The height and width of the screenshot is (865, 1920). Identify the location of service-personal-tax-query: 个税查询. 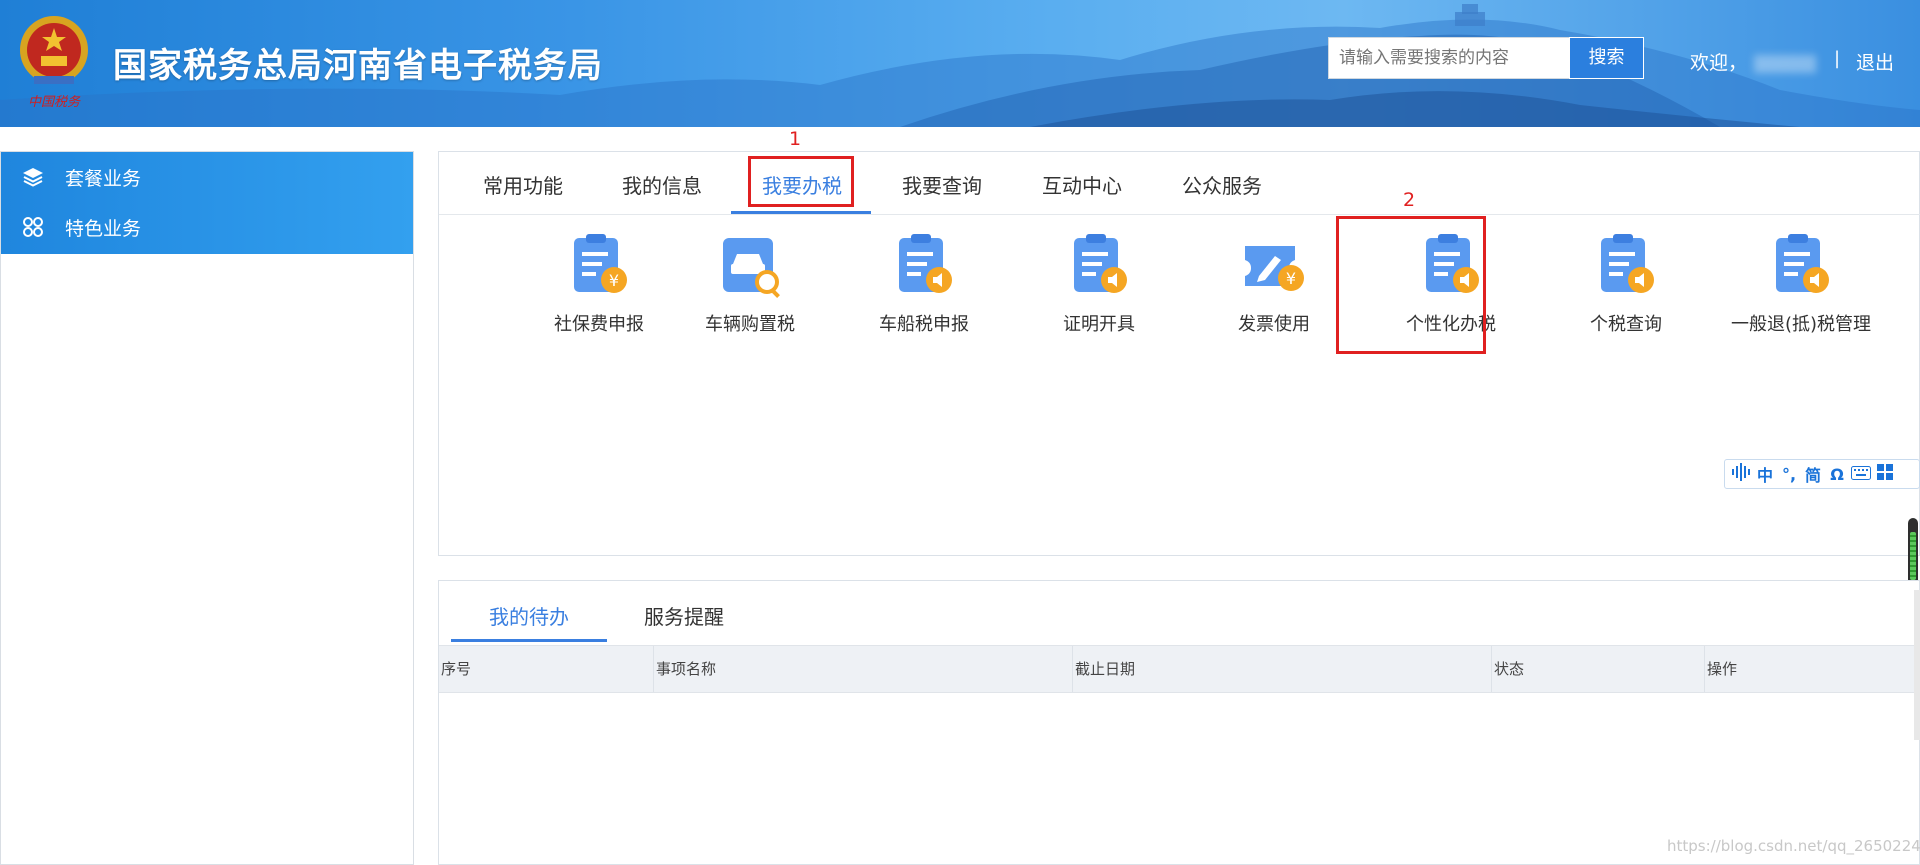
(1626, 283).